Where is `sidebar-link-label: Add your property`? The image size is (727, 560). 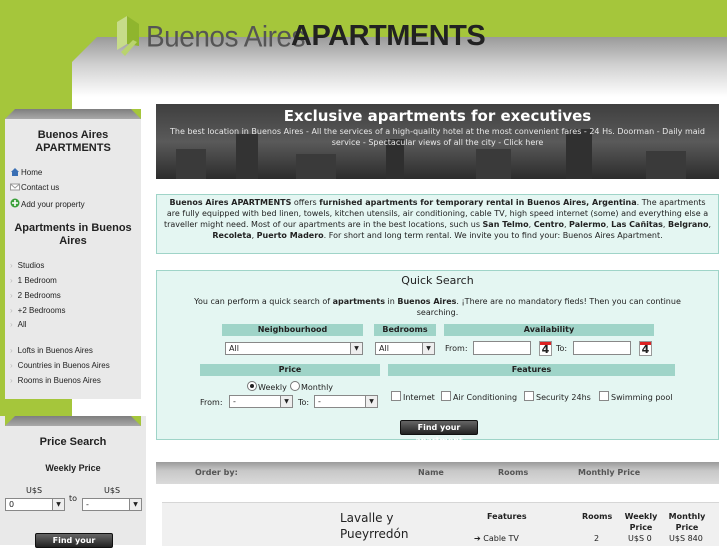
sidebar-link-label: Add your property is located at coordinates (53, 204).